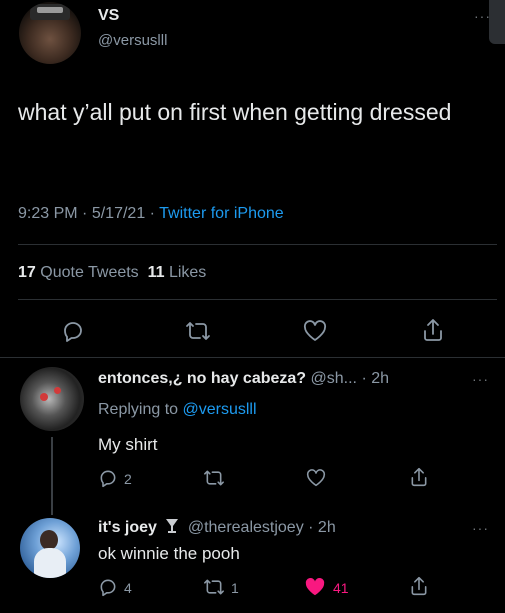 The width and height of the screenshot is (505, 613). I want to click on reply-text: ok winnie the pooh, so click(169, 553).